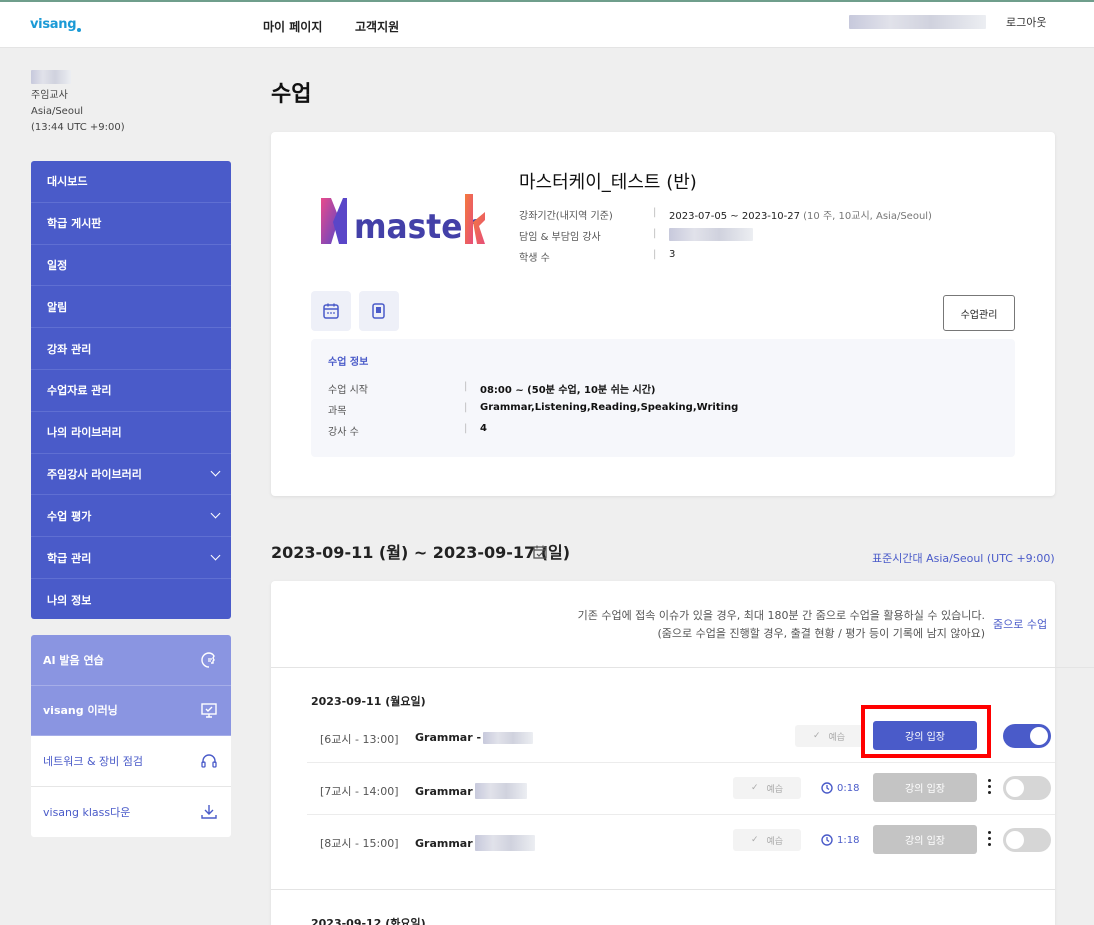 Image resolution: width=1094 pixels, height=925 pixels. Describe the element at coordinates (343, 432) in the screenshot. I see `info-key: 강사 수` at that location.